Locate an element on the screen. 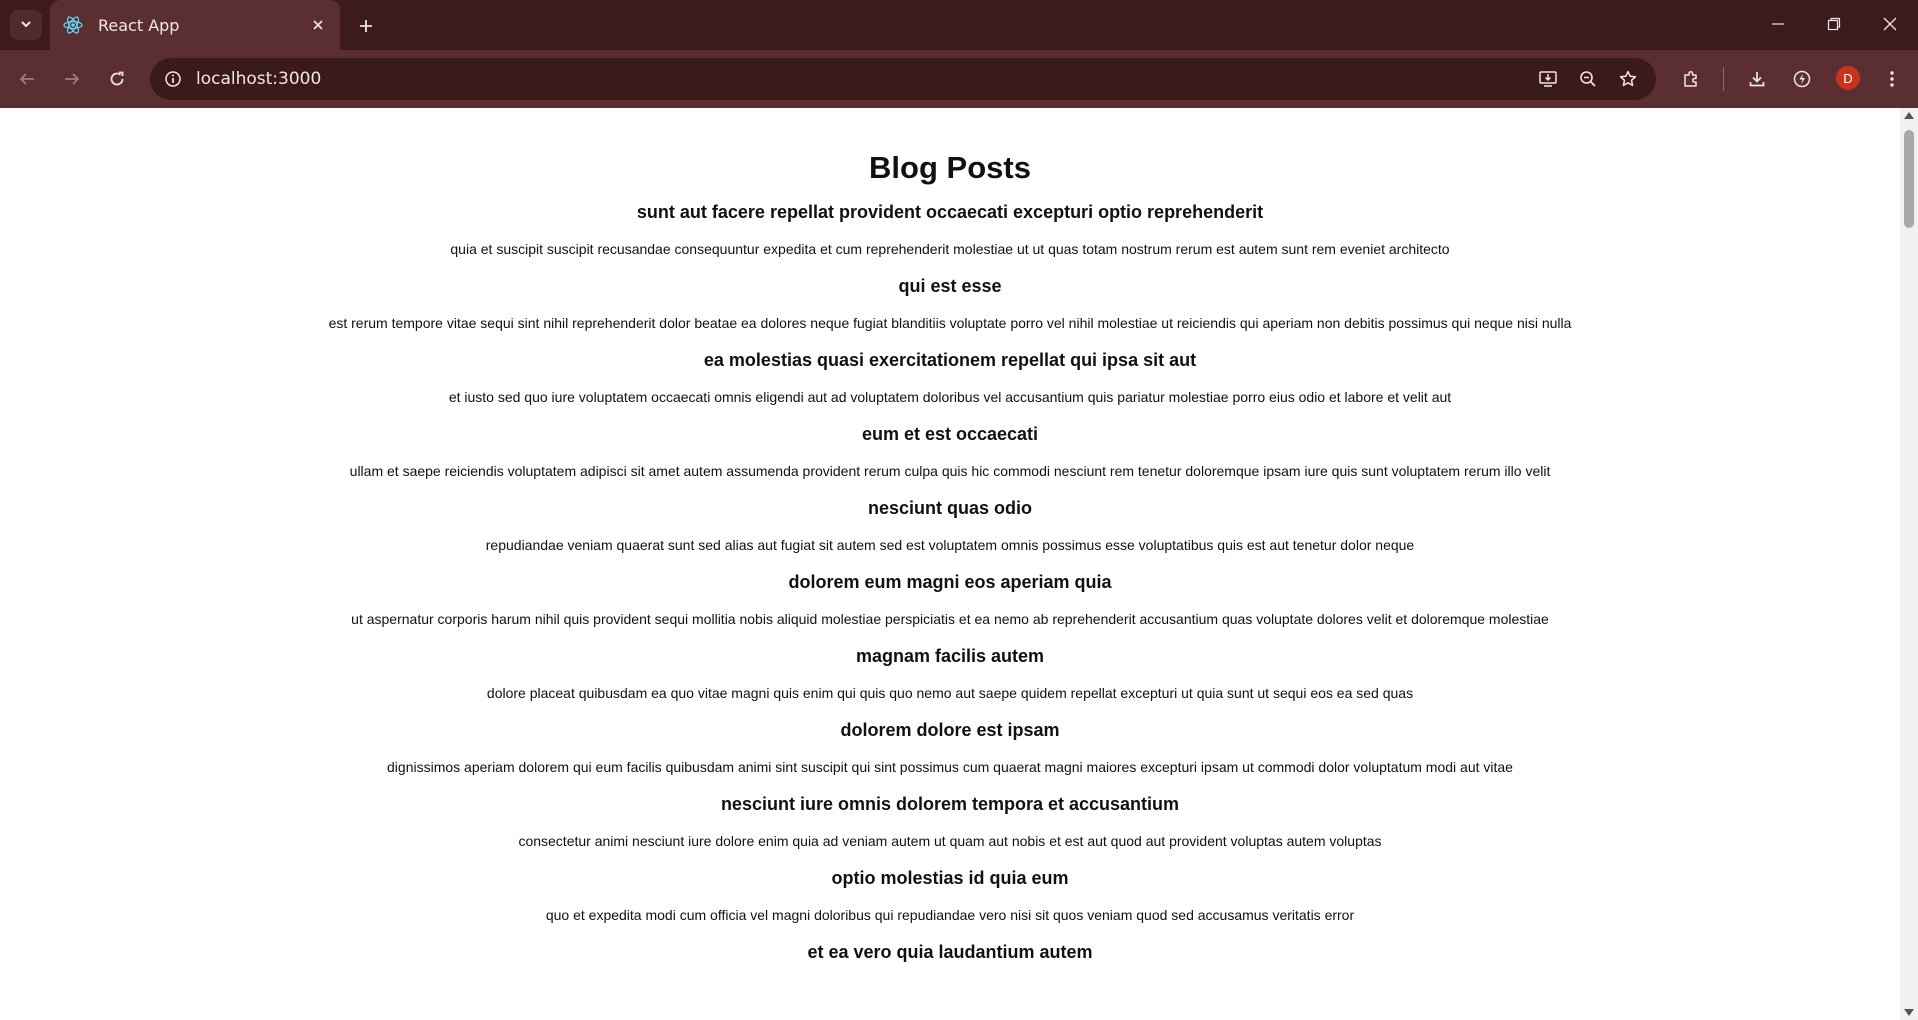 The width and height of the screenshot is (1918, 1020). toolbar-divider is located at coordinates (1723, 79).